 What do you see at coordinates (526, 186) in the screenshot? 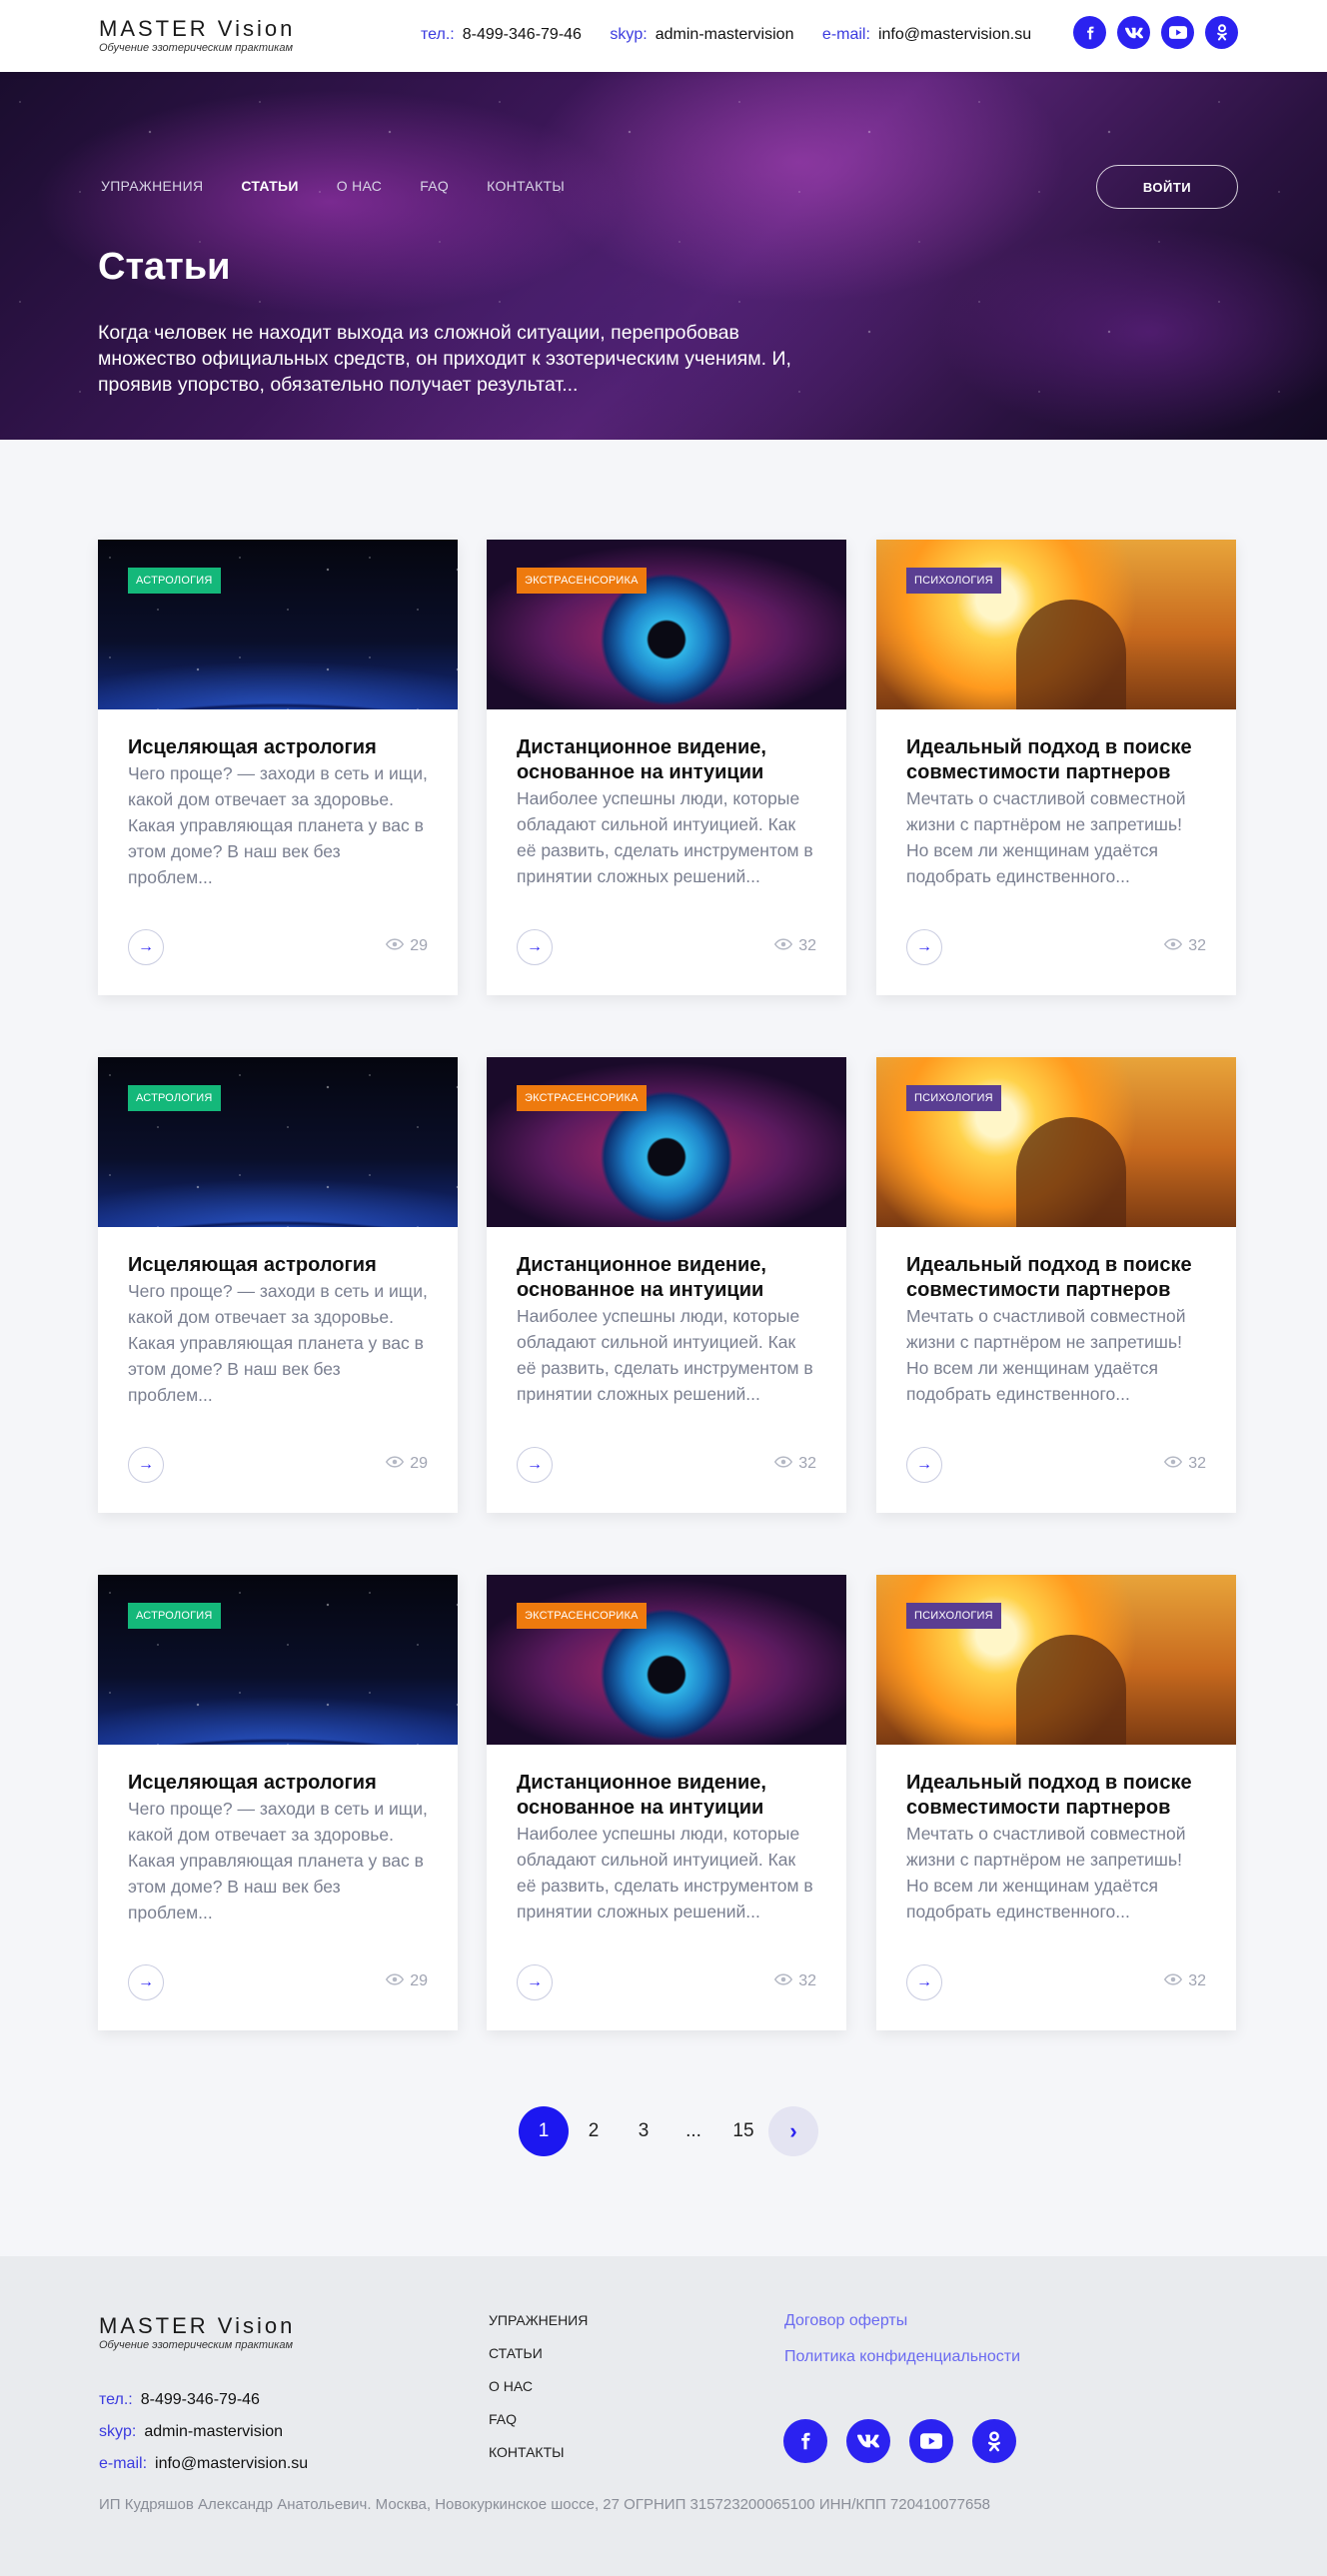
I see `nav-item-contacts: КОНТАКТЫ` at bounding box center [526, 186].